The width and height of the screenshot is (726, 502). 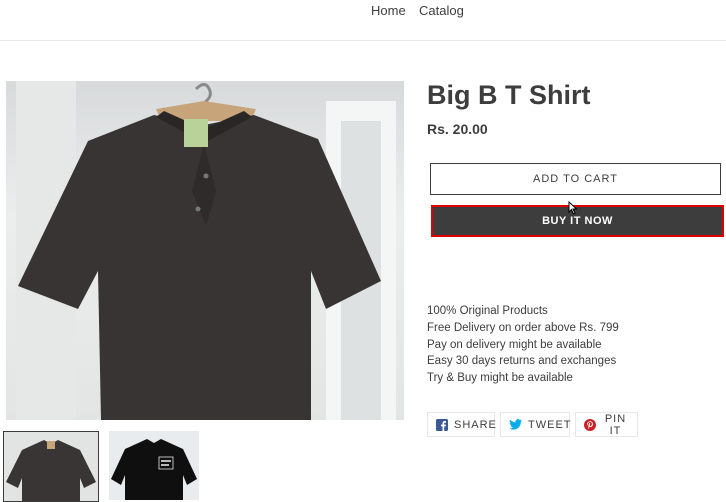 What do you see at coordinates (363, 20) in the screenshot?
I see `top-navigation: Home Catalog` at bounding box center [363, 20].